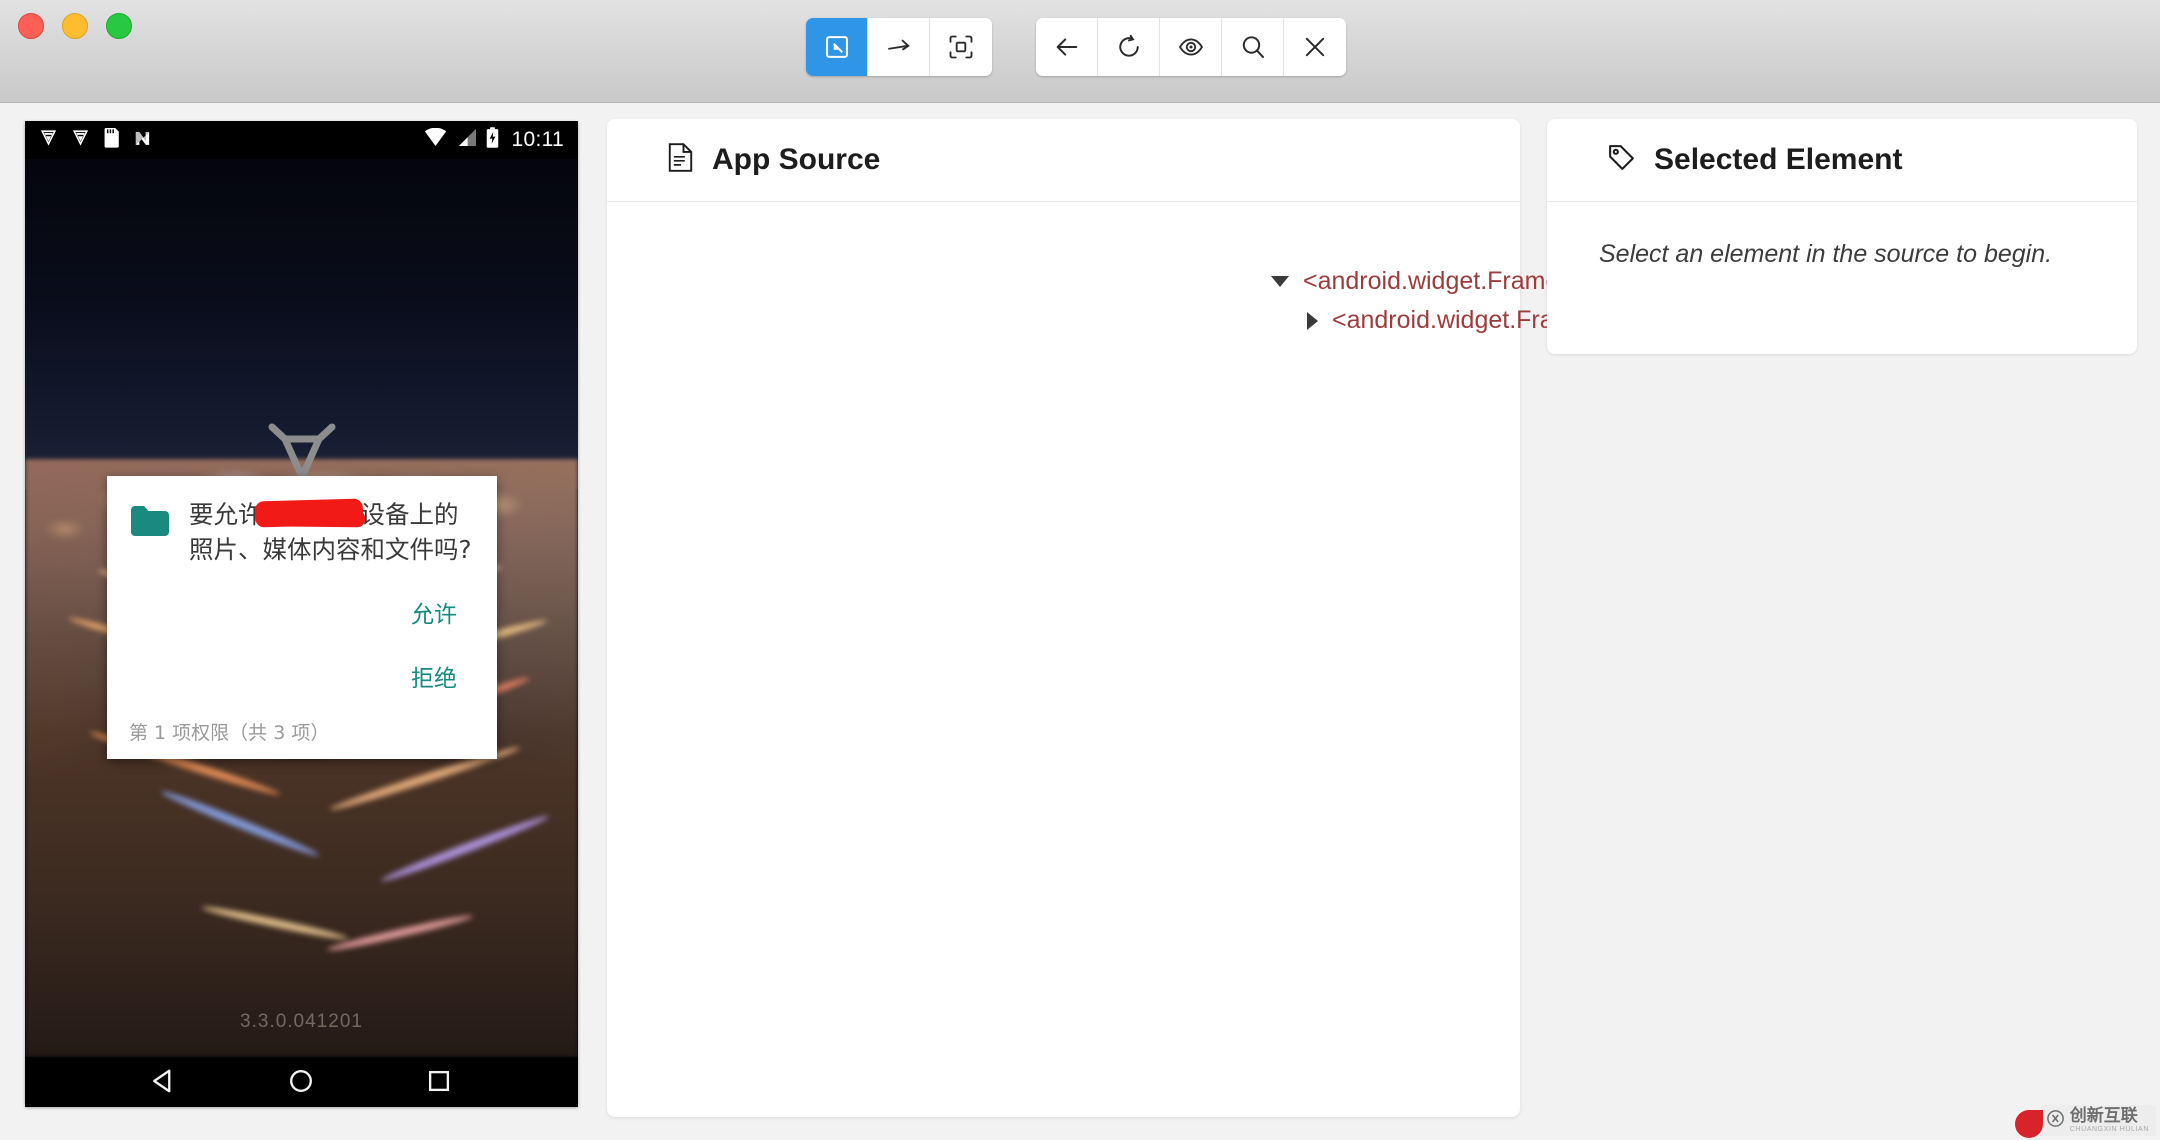 The image size is (2160, 1140). I want to click on close-x-icon, so click(1315, 47).